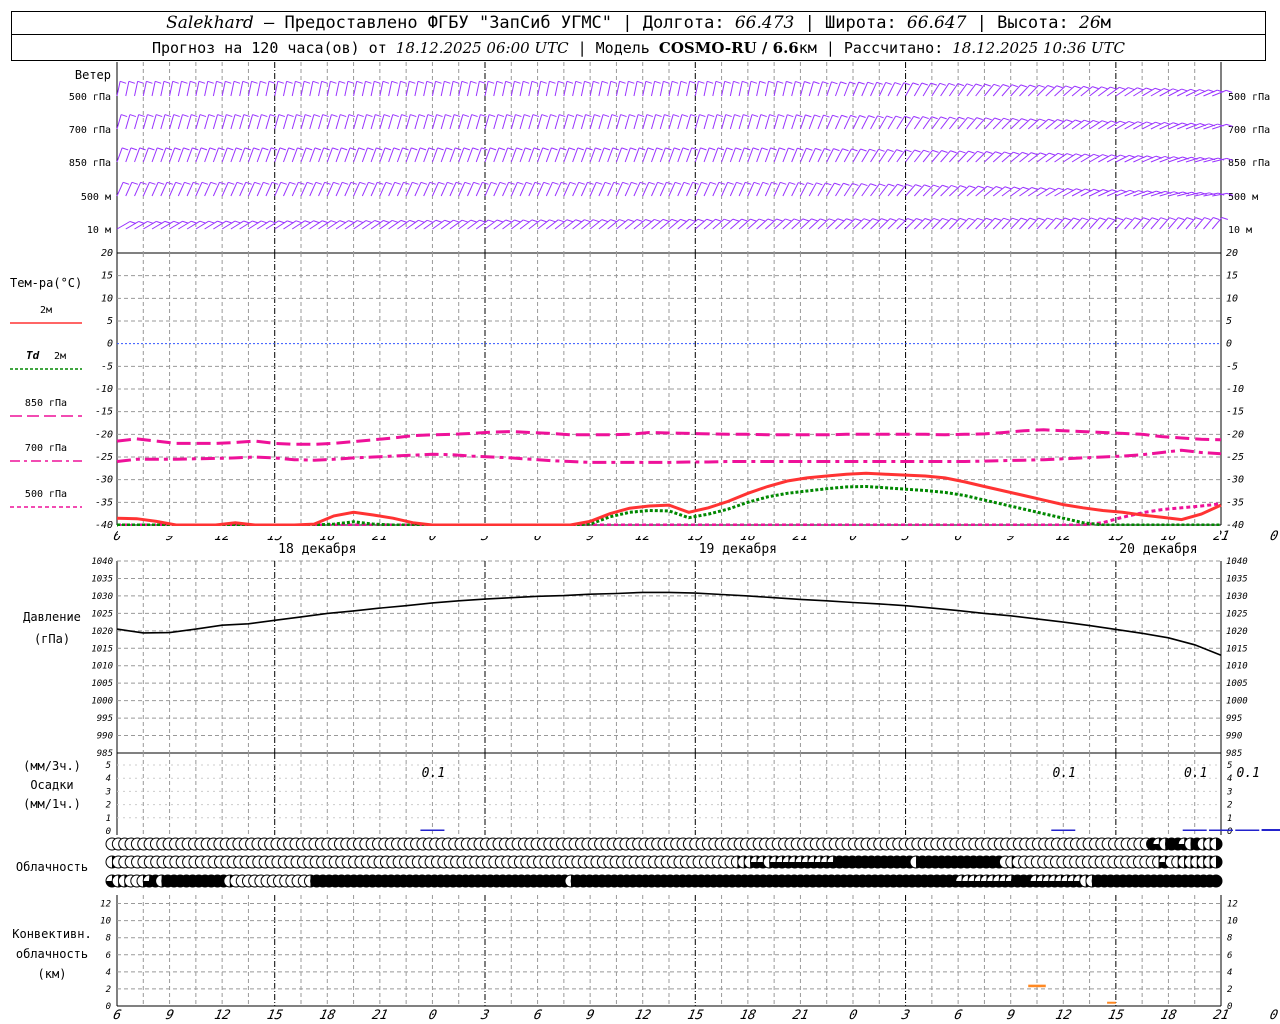  Describe the element at coordinates (1216, 844) in the screenshot. I see `cloud-symbol-high` at that location.